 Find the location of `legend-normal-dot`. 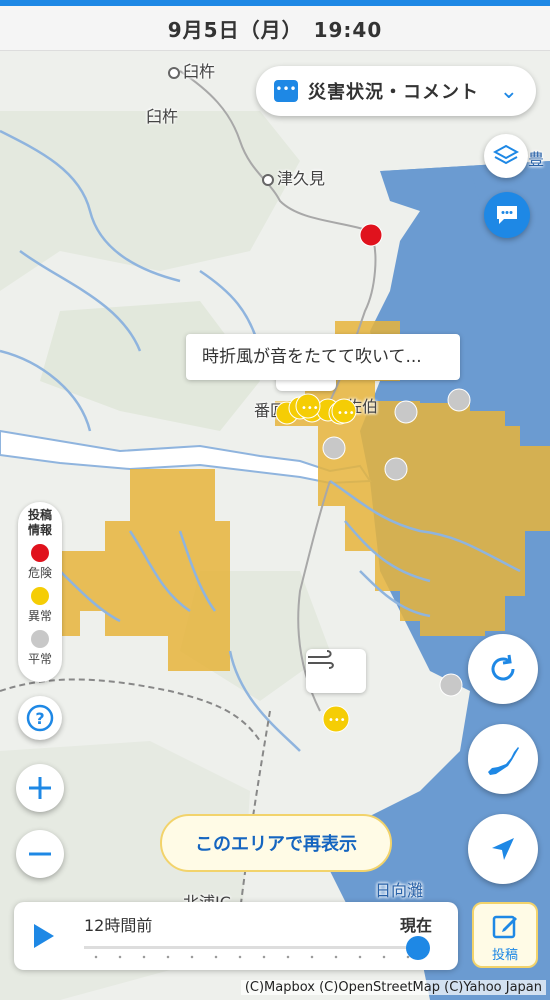

legend-normal-dot is located at coordinates (40, 639).